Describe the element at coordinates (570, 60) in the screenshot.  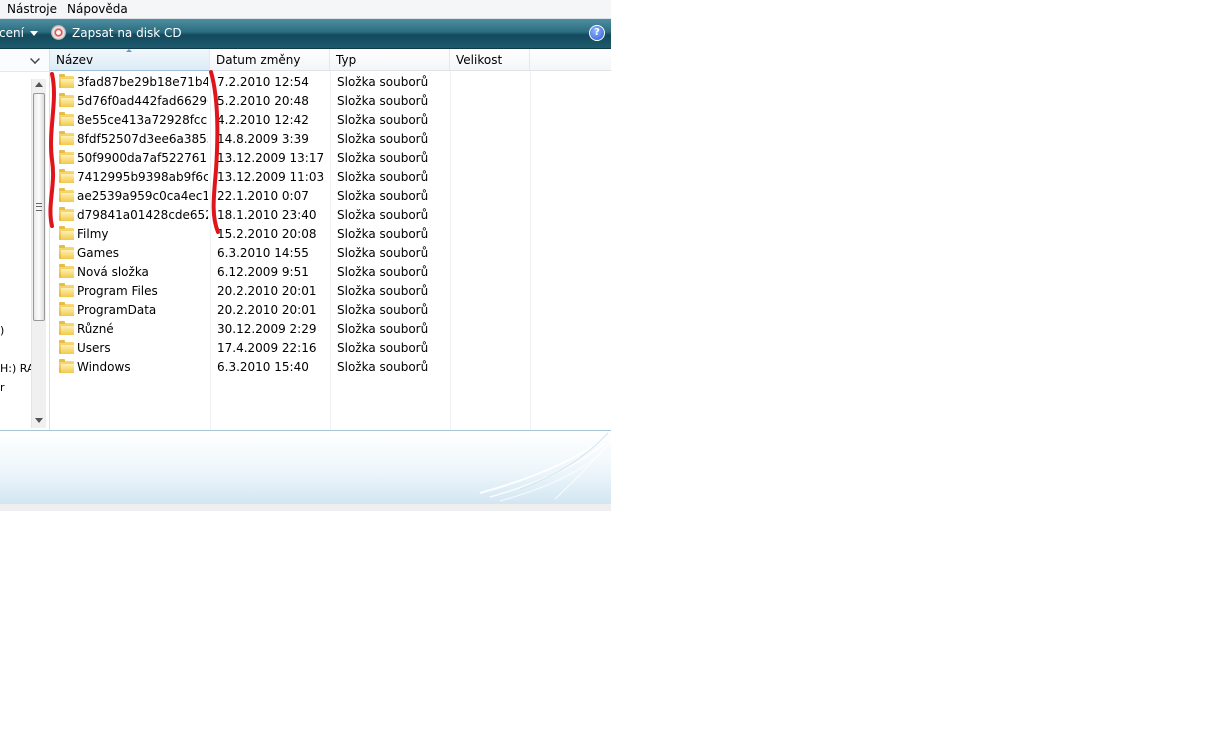
I see `column-header-empty` at that location.